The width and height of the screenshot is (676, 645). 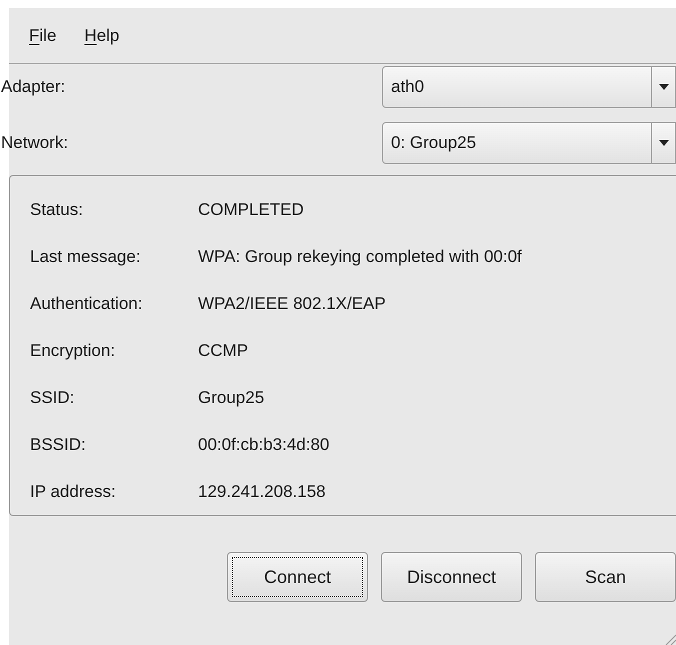 I want to click on action-button: Disconnect, so click(x=451, y=577).